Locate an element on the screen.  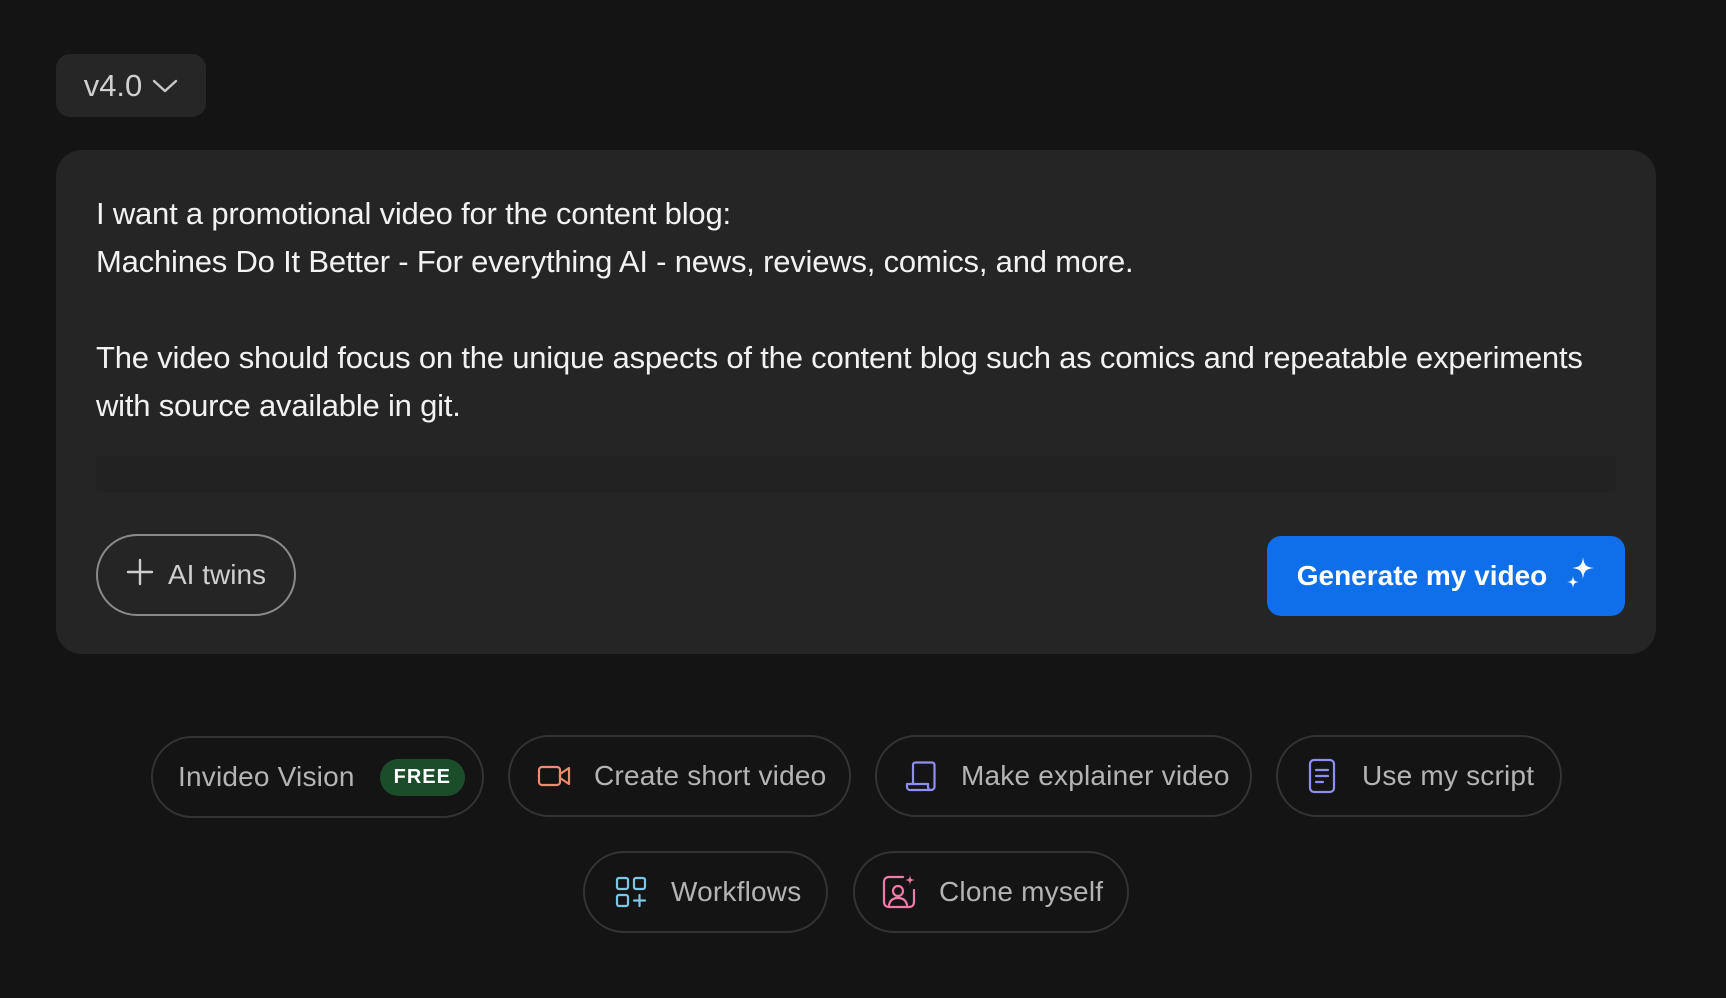
use-my-script-chip: Use my script is located at coordinates (1419, 776).